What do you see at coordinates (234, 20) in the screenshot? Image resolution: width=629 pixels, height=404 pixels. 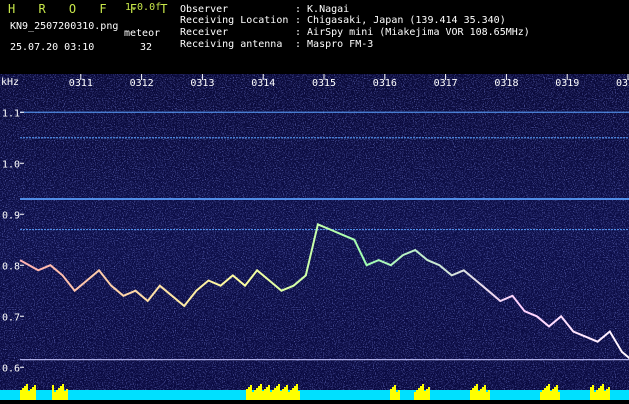 I see `location-label: Receiving Location` at bounding box center [234, 20].